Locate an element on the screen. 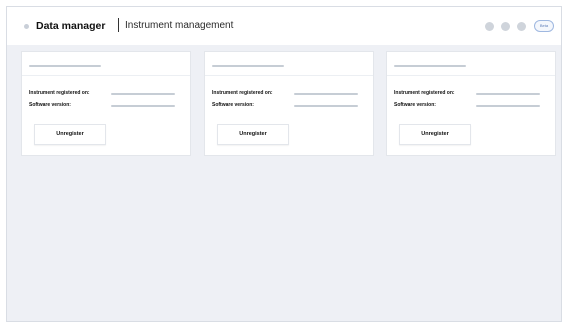 This screenshot has width=567, height=327. app-header: Data manager Instrument management Beta is located at coordinates (284, 26).